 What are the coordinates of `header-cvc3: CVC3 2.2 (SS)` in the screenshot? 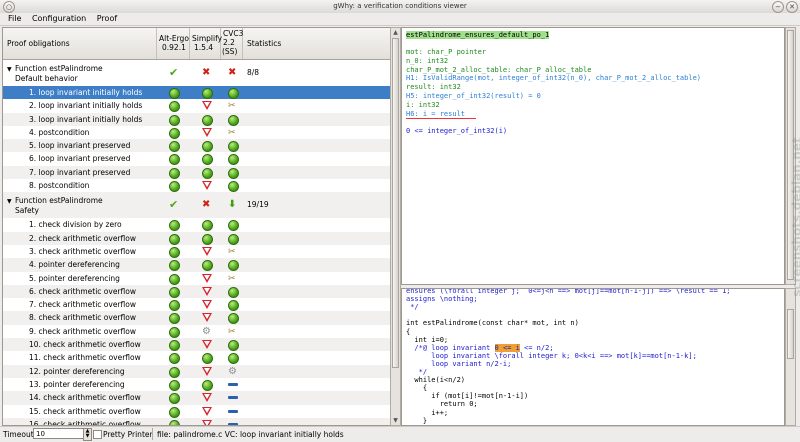 It's located at (232, 43).